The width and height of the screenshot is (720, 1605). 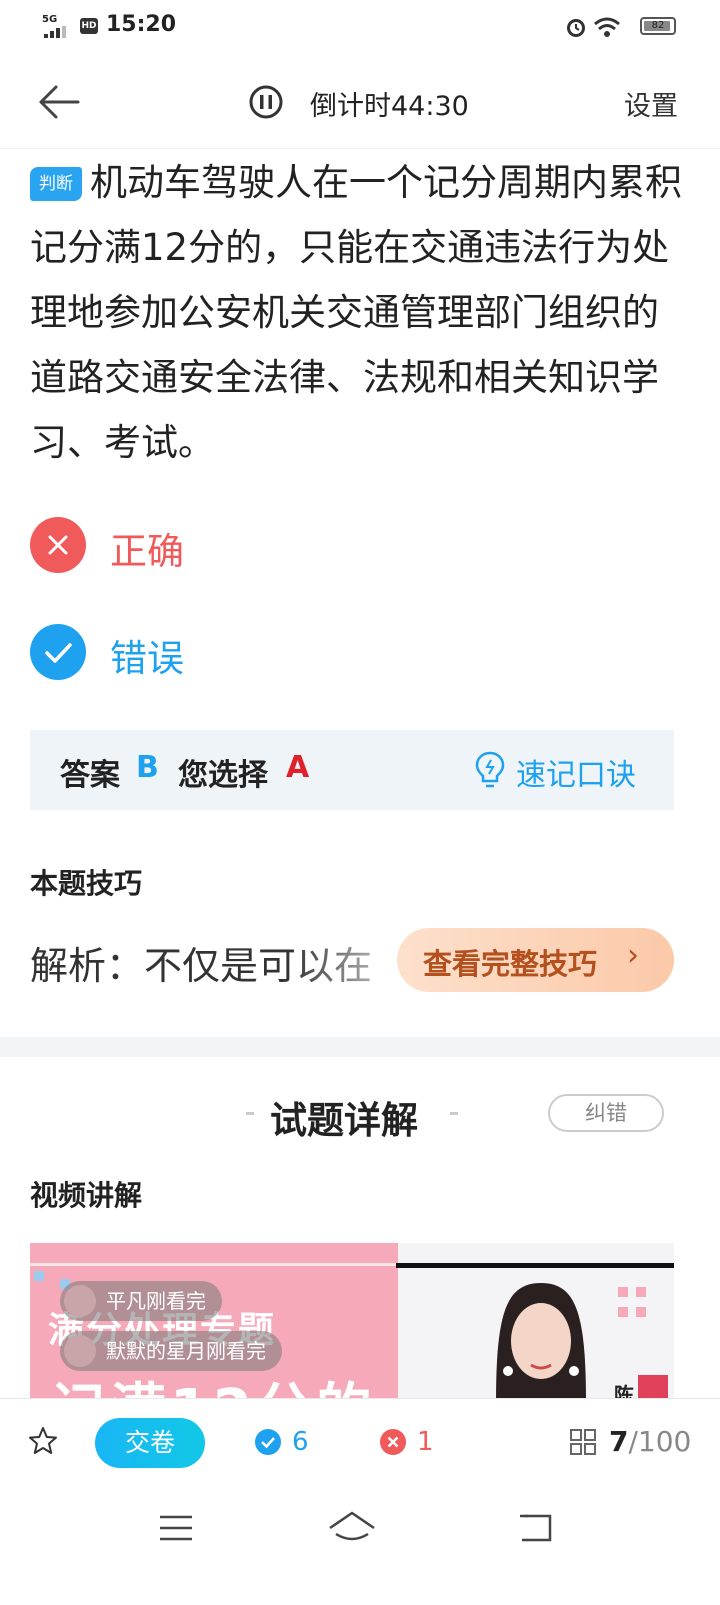 What do you see at coordinates (147, 551) in the screenshot?
I see `option-label: 正确` at bounding box center [147, 551].